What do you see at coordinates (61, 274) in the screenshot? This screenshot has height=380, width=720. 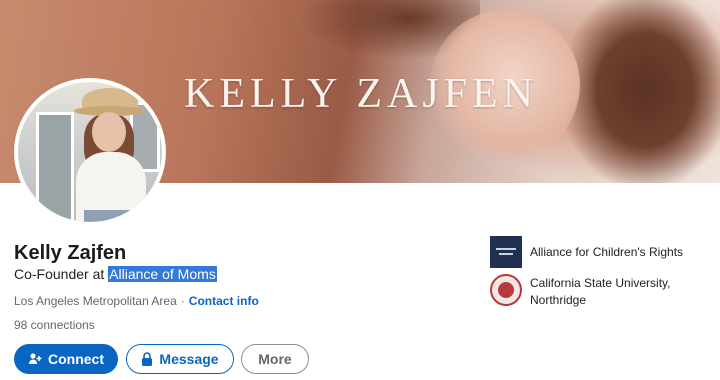 I see `headline-prefix: Co-Founder at` at bounding box center [61, 274].